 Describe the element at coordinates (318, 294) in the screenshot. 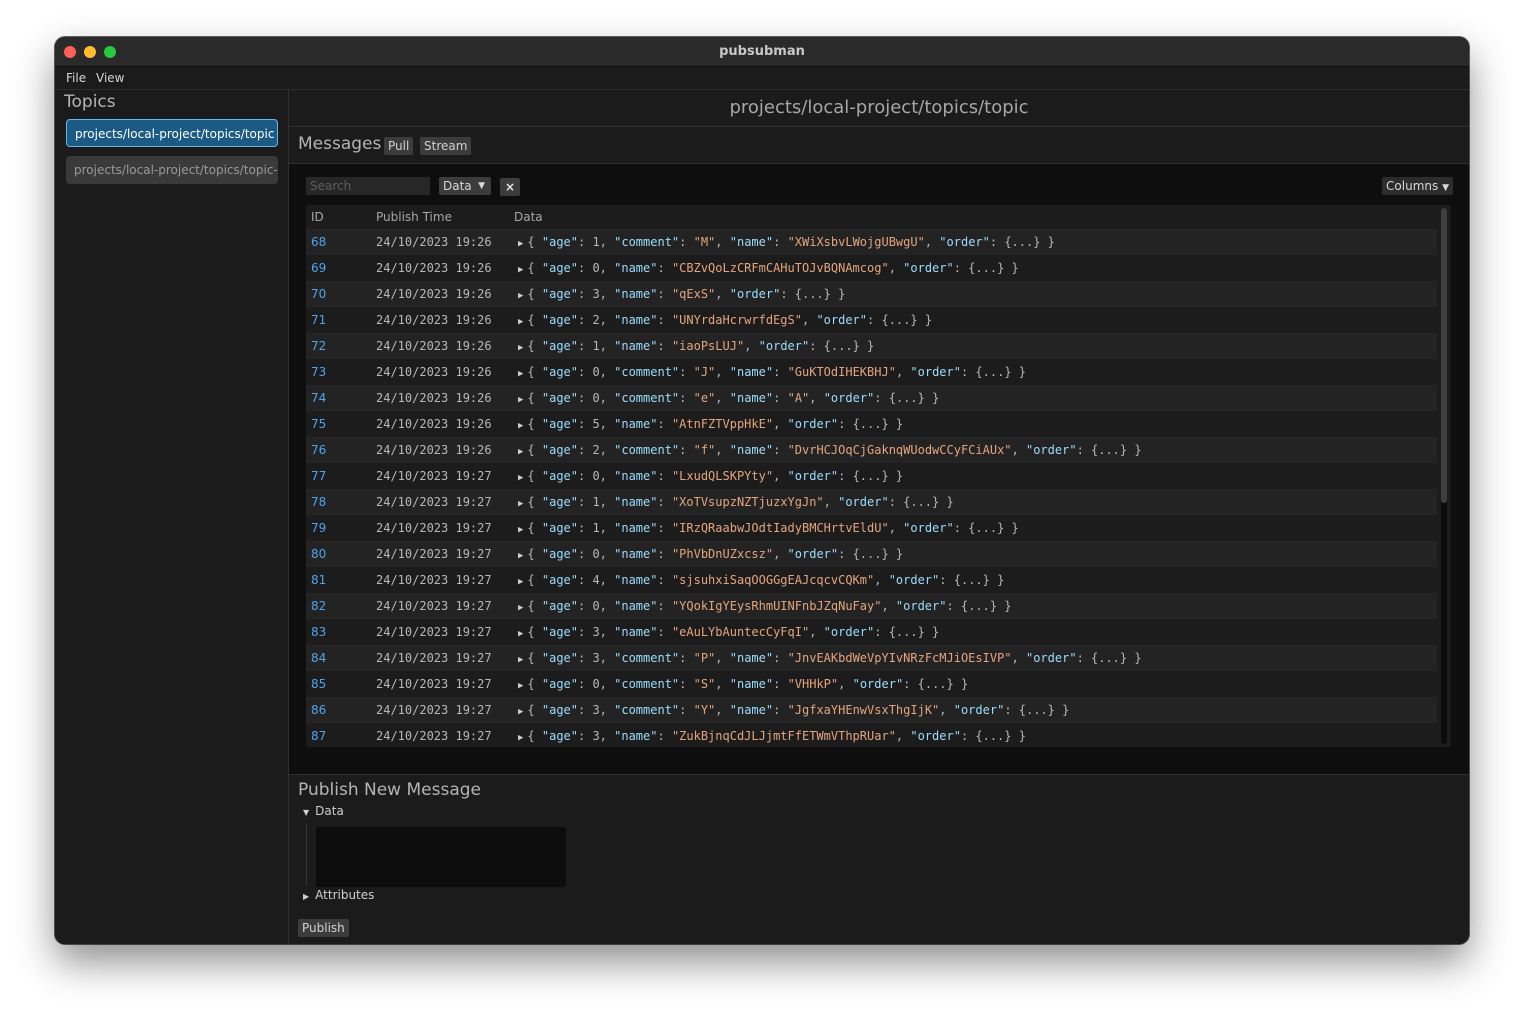

I see `message-id-link: 70` at that location.